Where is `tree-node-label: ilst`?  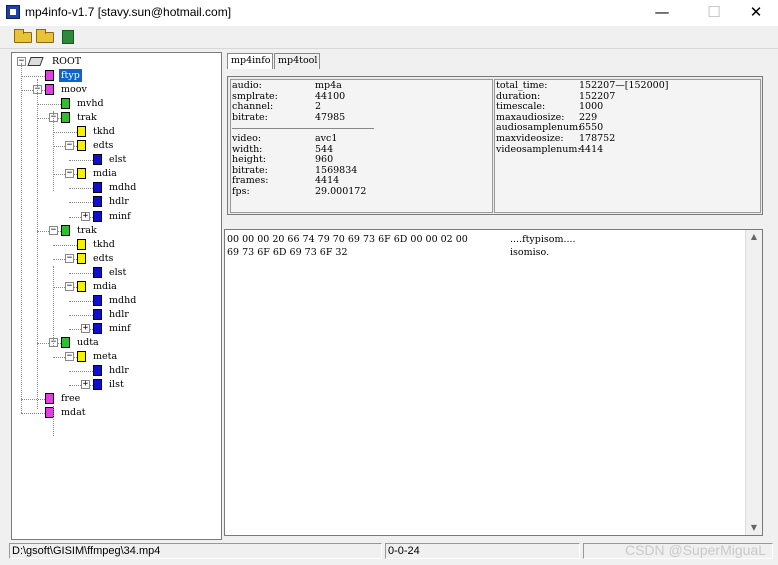 tree-node-label: ilst is located at coordinates (116, 385).